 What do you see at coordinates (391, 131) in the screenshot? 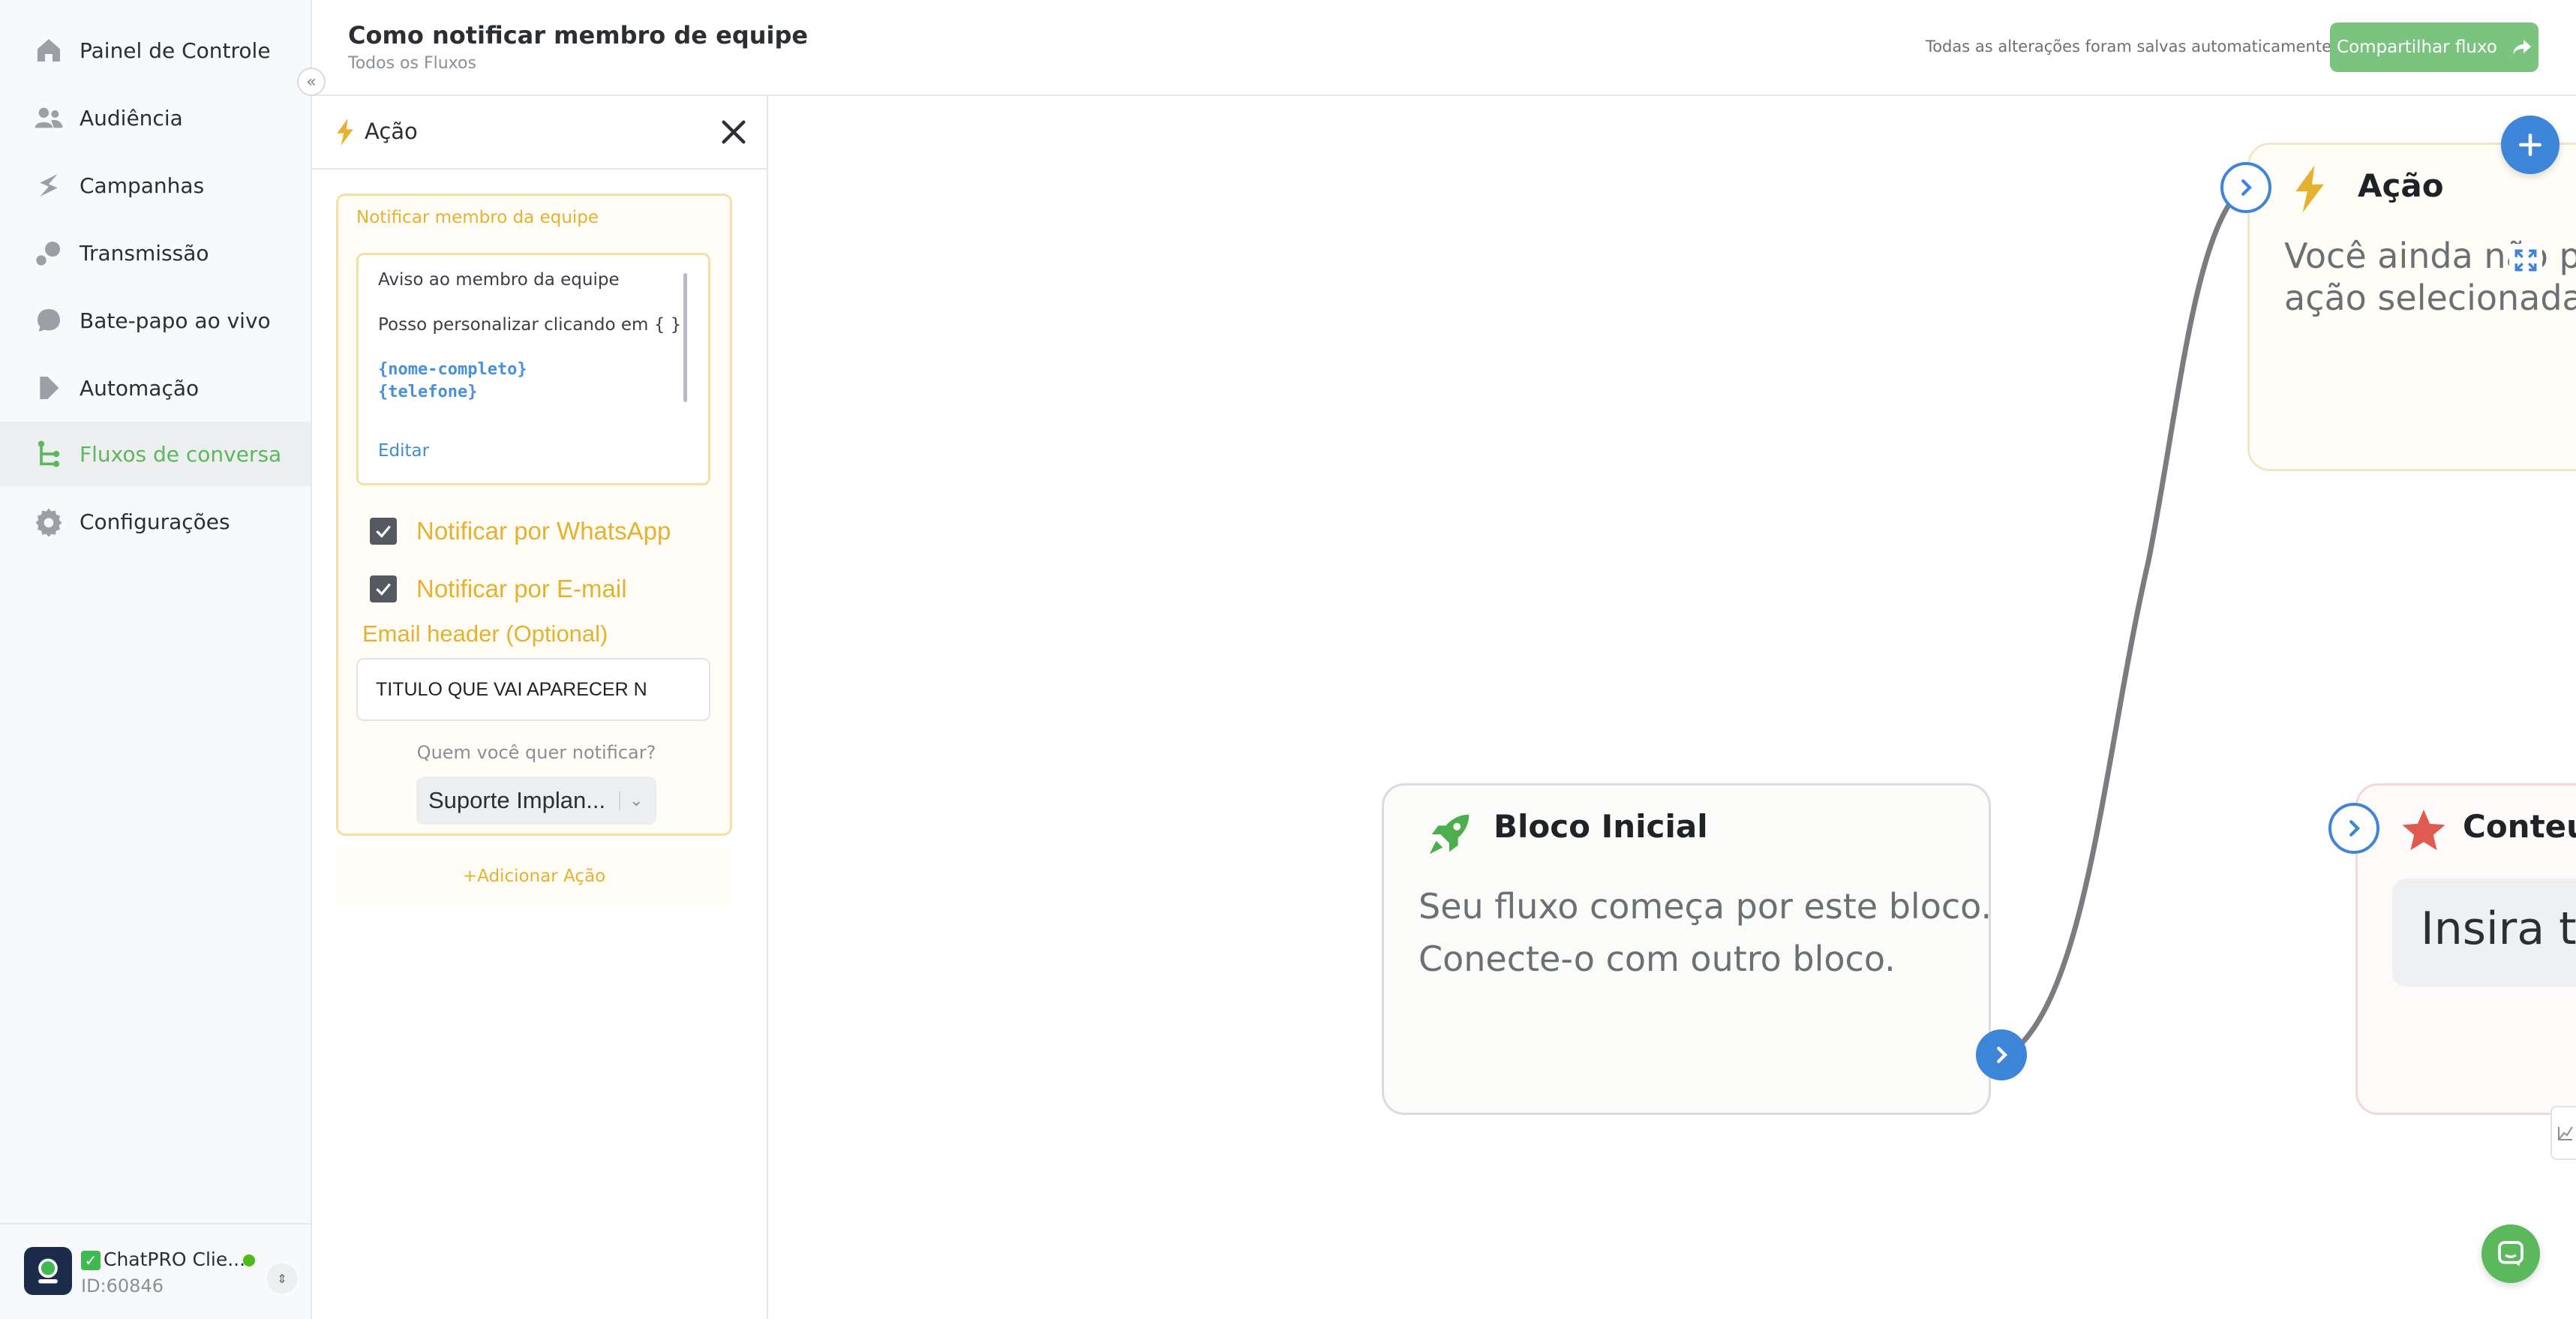
I see `panel-title: Ação` at bounding box center [391, 131].